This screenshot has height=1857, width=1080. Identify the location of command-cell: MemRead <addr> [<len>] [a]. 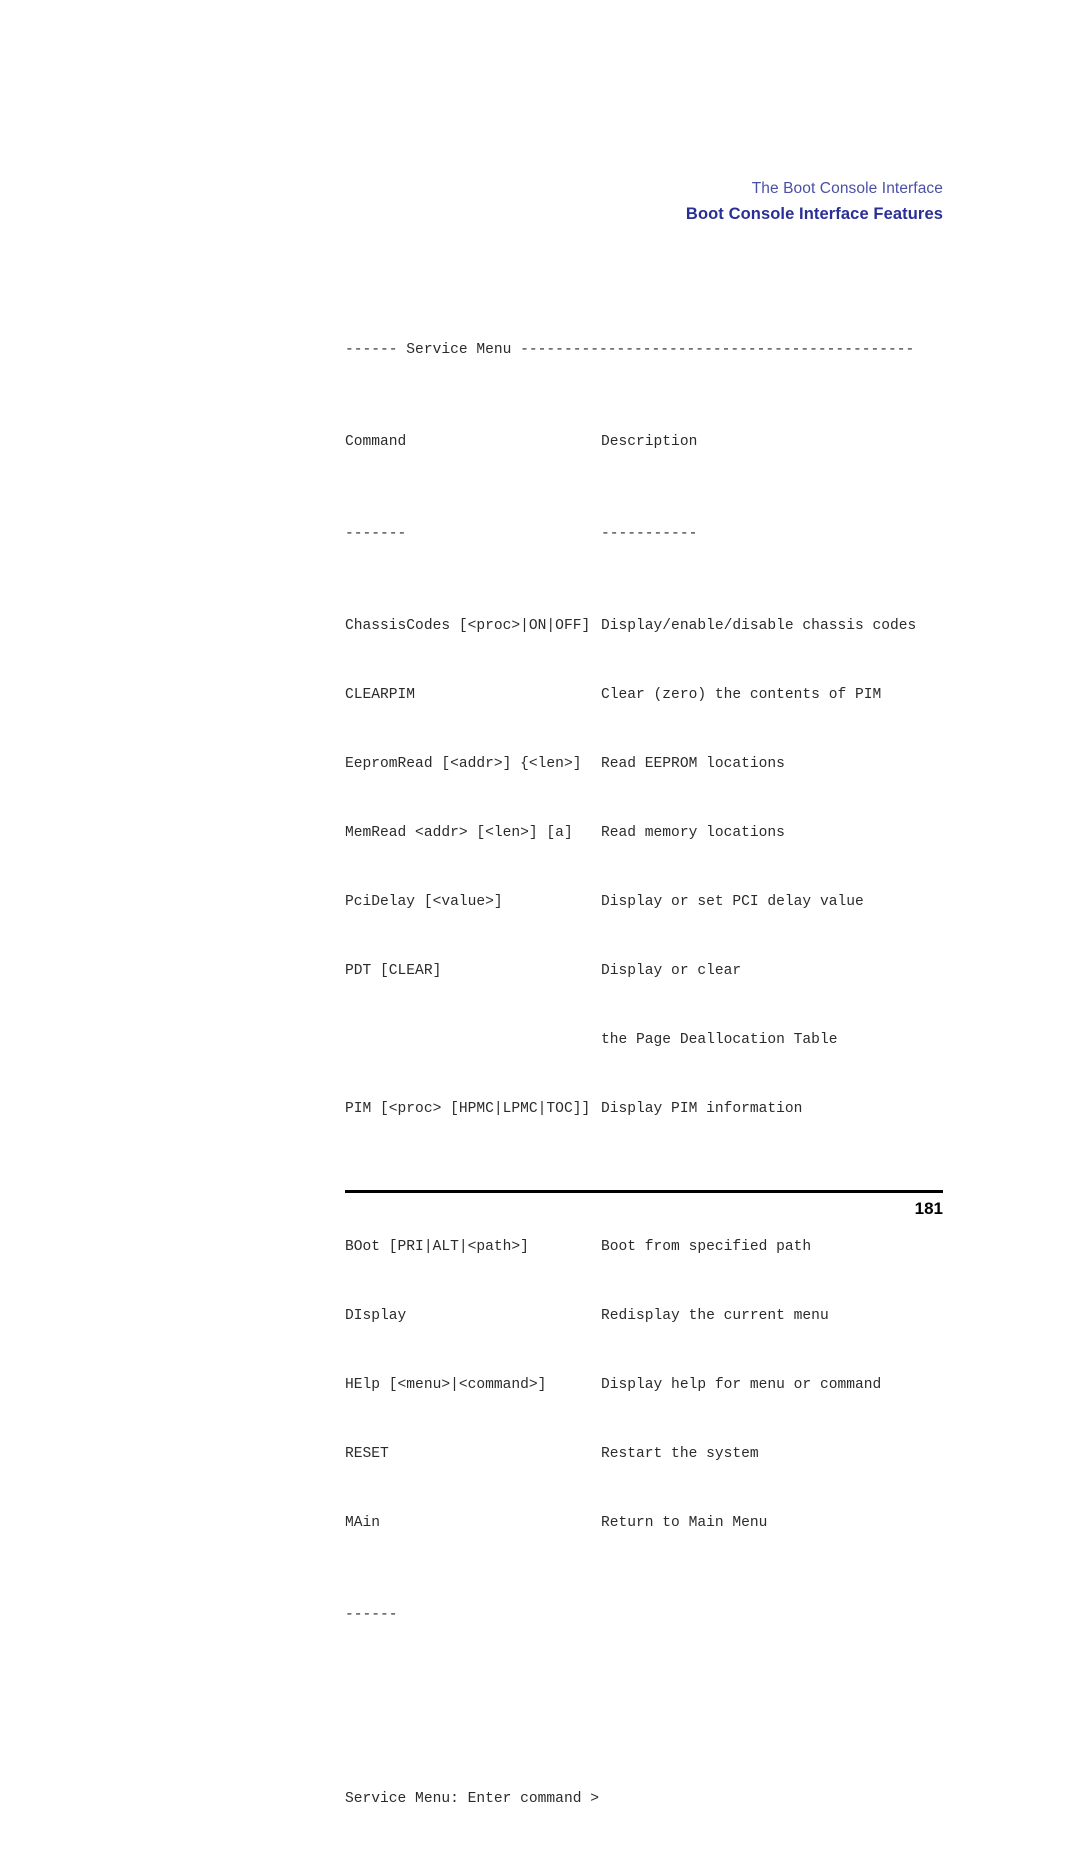
(459, 833).